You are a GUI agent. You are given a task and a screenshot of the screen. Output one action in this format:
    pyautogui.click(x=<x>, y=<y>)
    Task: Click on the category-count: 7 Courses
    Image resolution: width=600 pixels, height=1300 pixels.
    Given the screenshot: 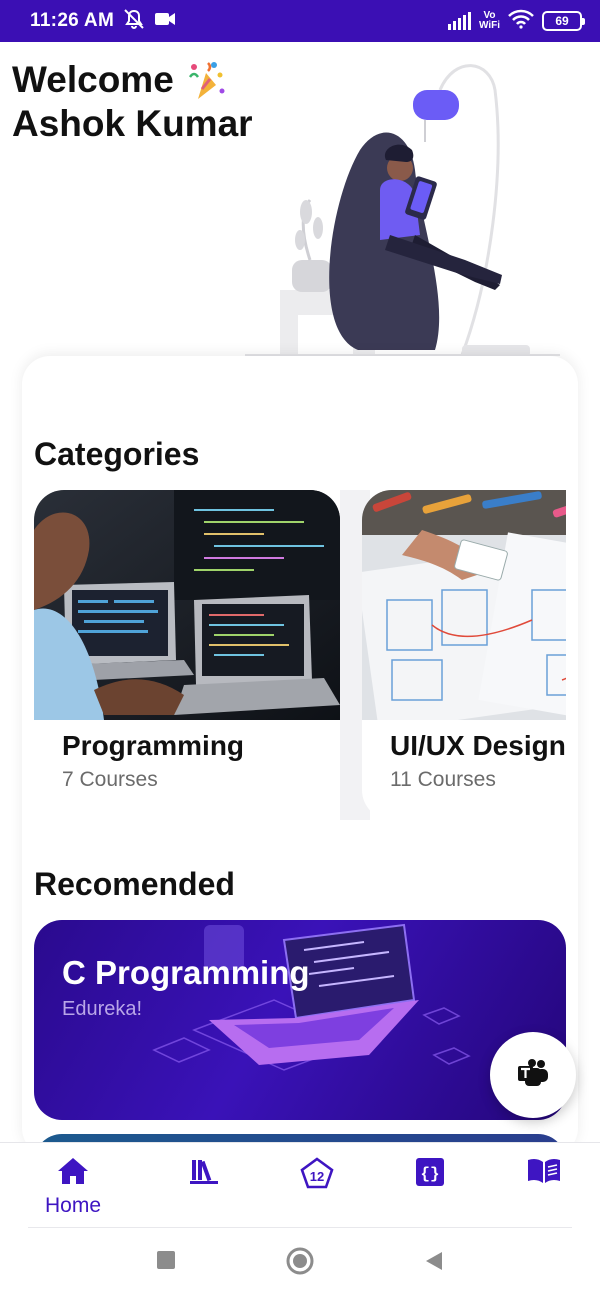 What is the action you would take?
    pyautogui.click(x=110, y=779)
    